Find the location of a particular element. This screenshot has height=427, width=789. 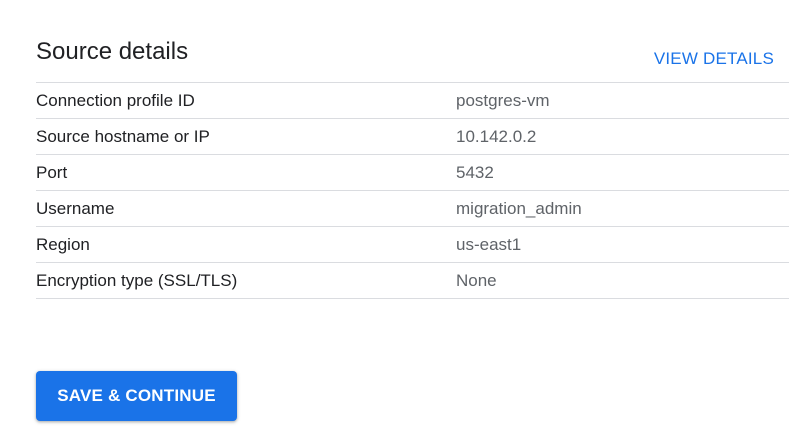

detail-value: postgres-vm is located at coordinates (503, 100).